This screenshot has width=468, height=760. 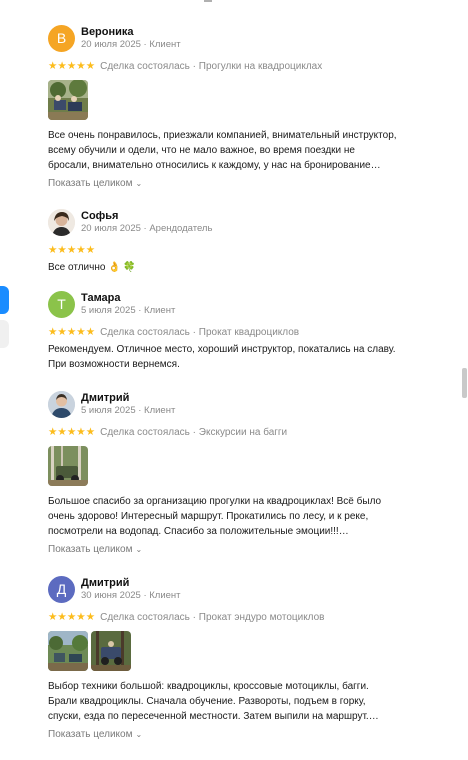 I want to click on rating-row: ★ ★ ★ ★ ★, so click(x=233, y=250).